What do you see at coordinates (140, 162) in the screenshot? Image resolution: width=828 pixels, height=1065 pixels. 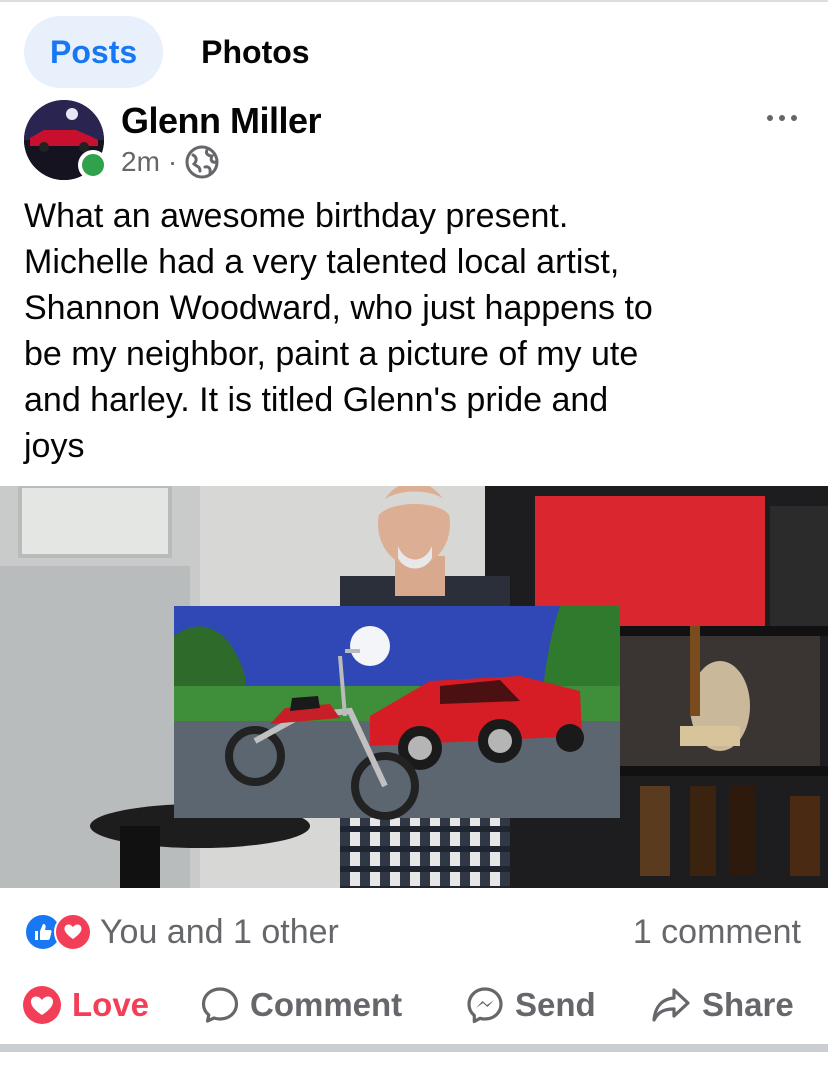 I see `post-time: 2m` at bounding box center [140, 162].